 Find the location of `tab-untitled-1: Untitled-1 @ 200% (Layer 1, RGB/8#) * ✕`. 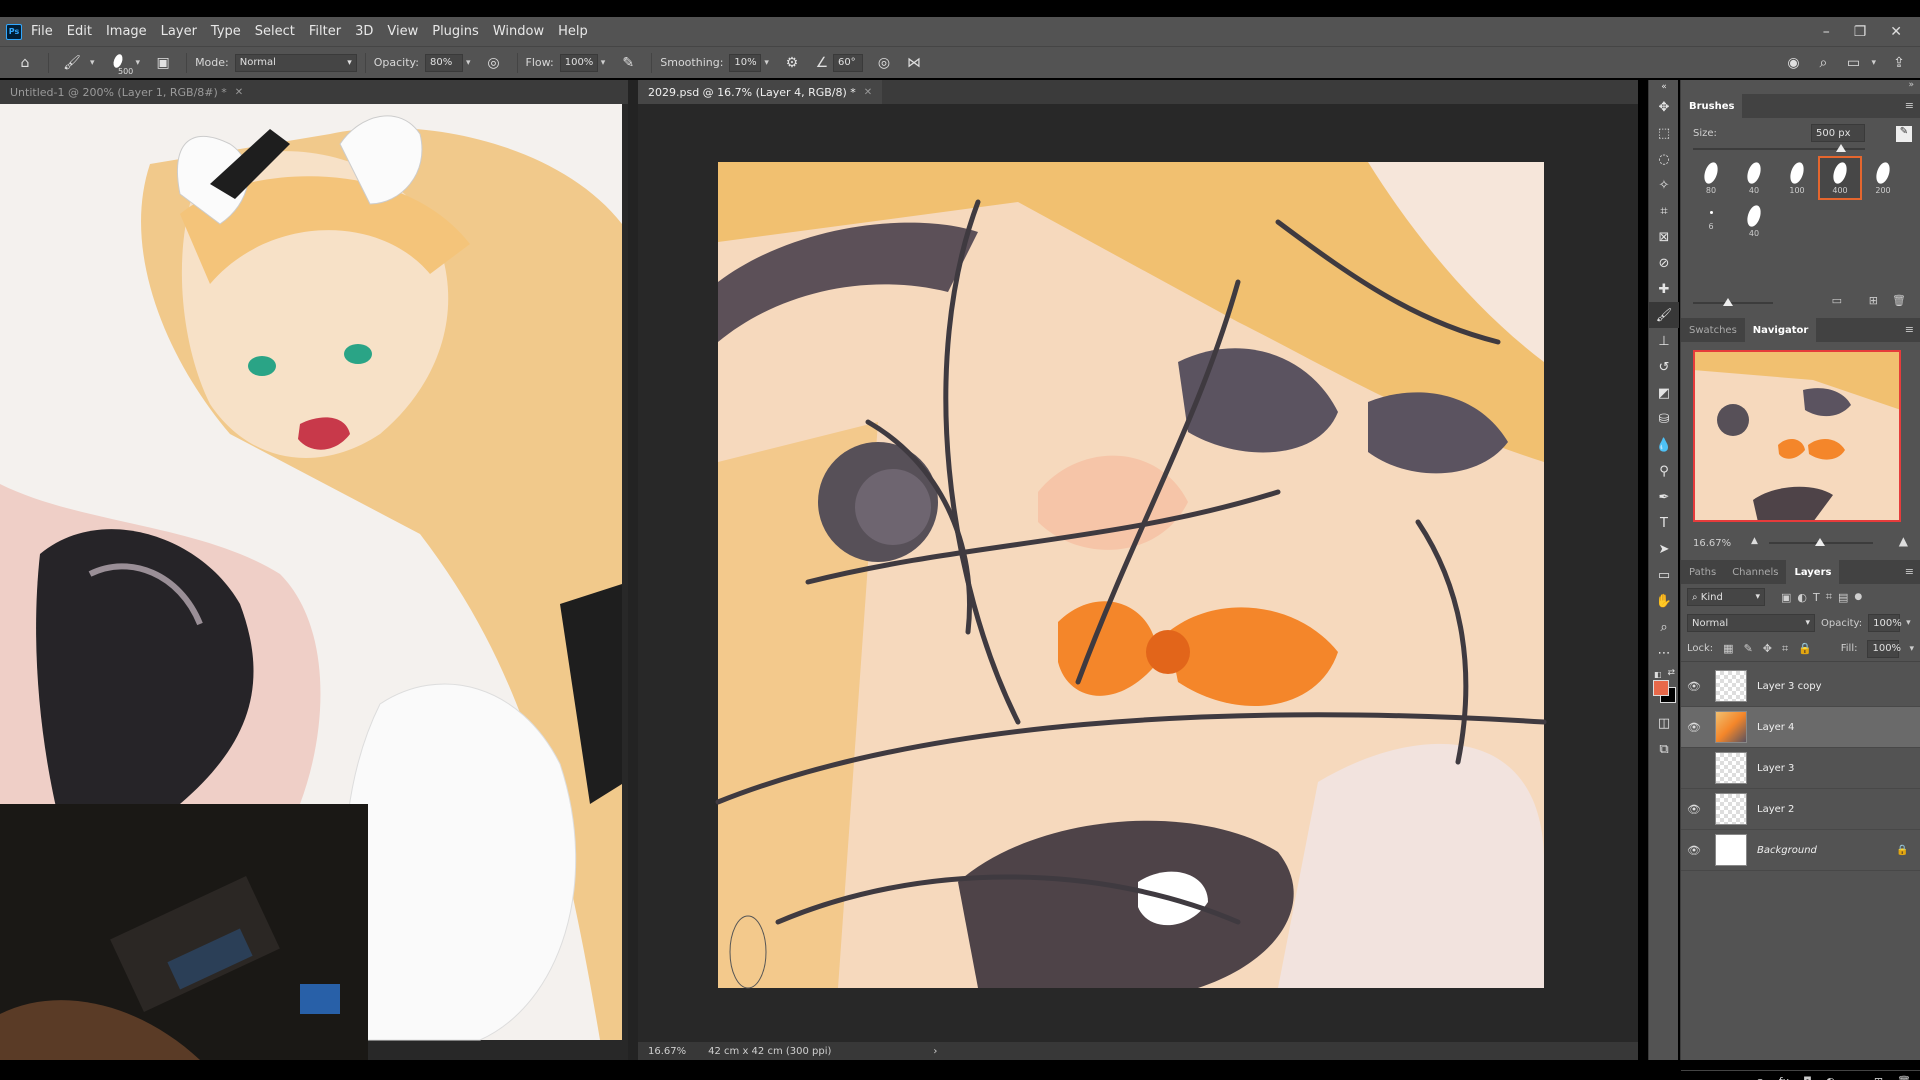

tab-untitled-1: Untitled-1 @ 200% (Layer 1, RGB/8#) * ✕ is located at coordinates (126, 92).